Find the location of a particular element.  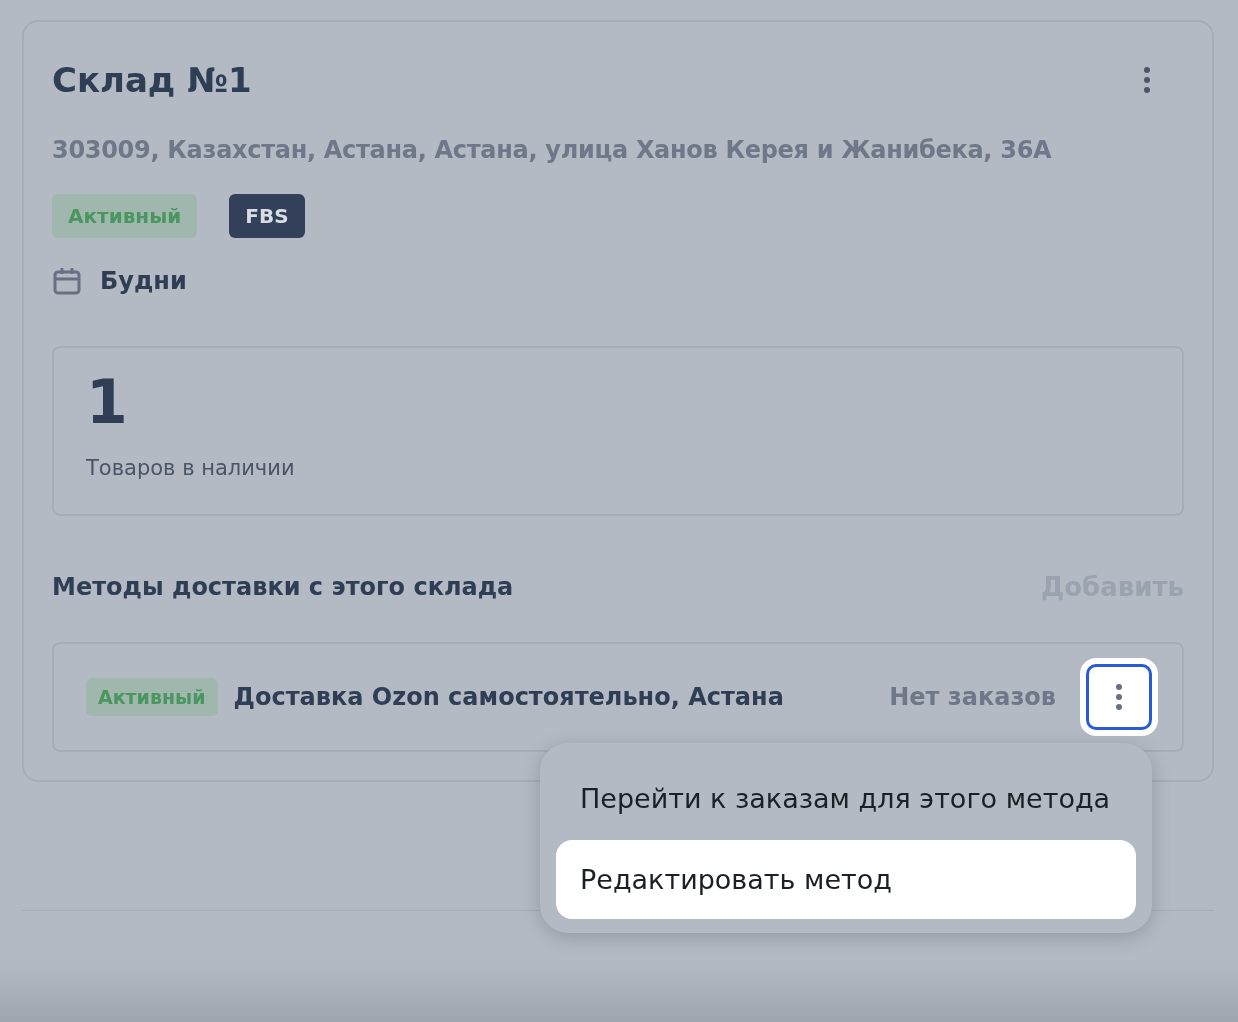

scheme-badge: FBS is located at coordinates (267, 216).